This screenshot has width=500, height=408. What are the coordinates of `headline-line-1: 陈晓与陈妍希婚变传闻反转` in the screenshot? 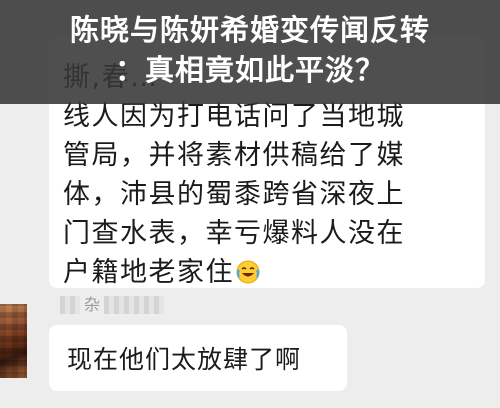 It's located at (249, 30).